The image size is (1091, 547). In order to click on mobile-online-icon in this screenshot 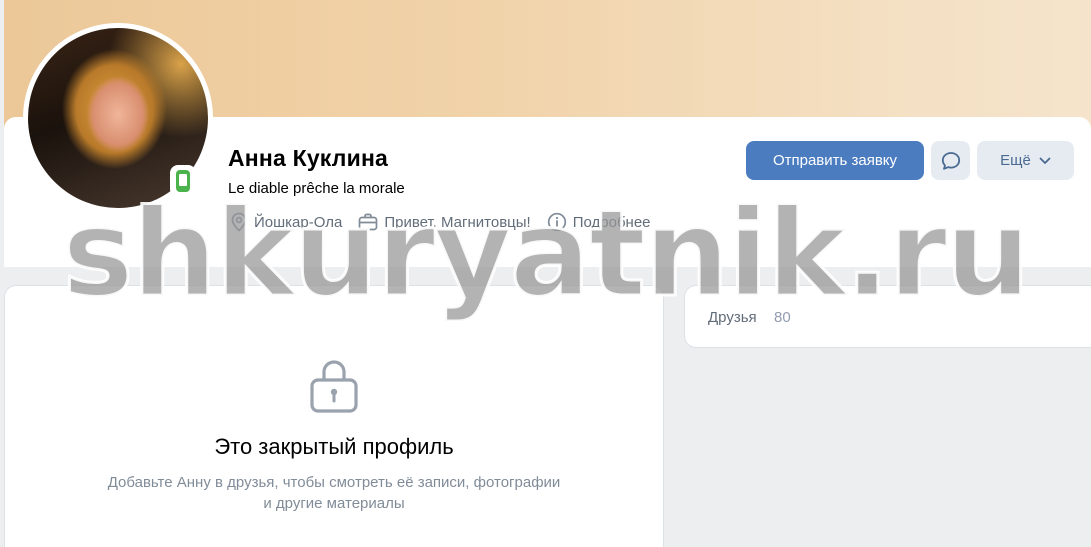, I will do `click(183, 181)`.